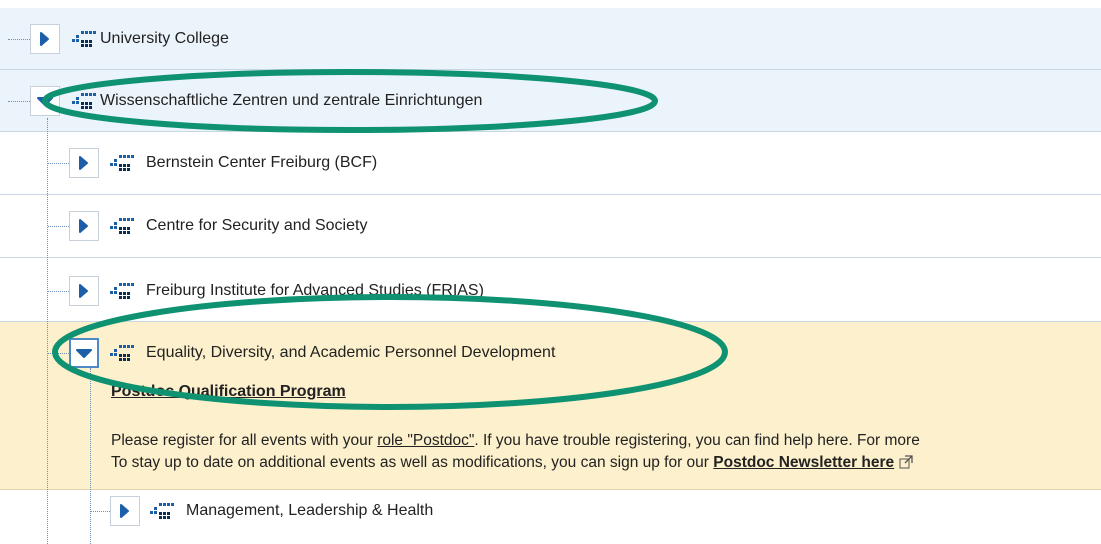 This screenshot has width=1101, height=544. I want to click on role-postdoc-link: role "Postdoc", so click(425, 440).